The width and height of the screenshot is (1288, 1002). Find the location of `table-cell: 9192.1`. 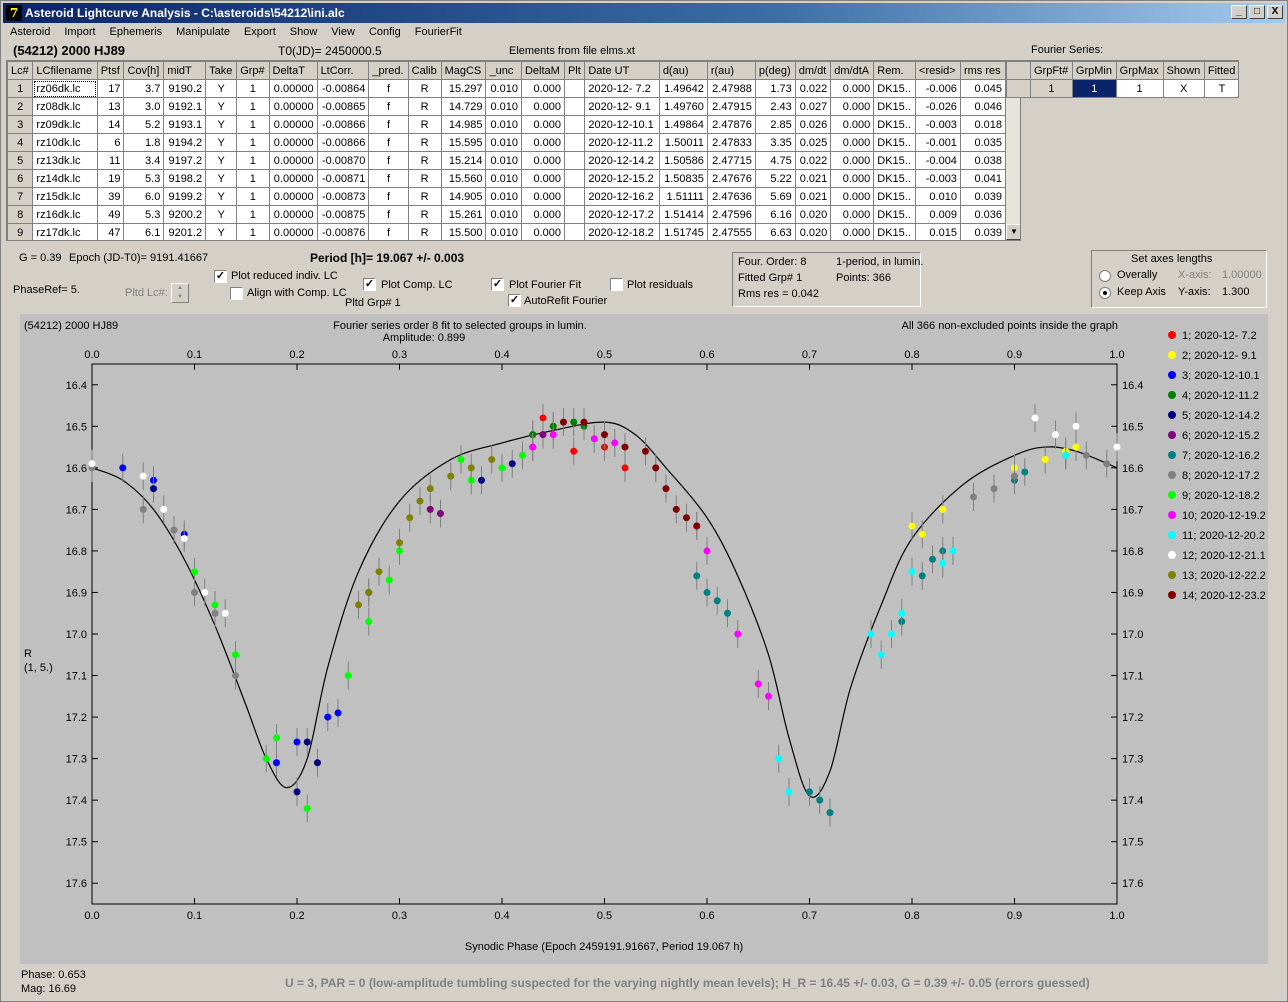

table-cell: 9192.1 is located at coordinates (185, 106).